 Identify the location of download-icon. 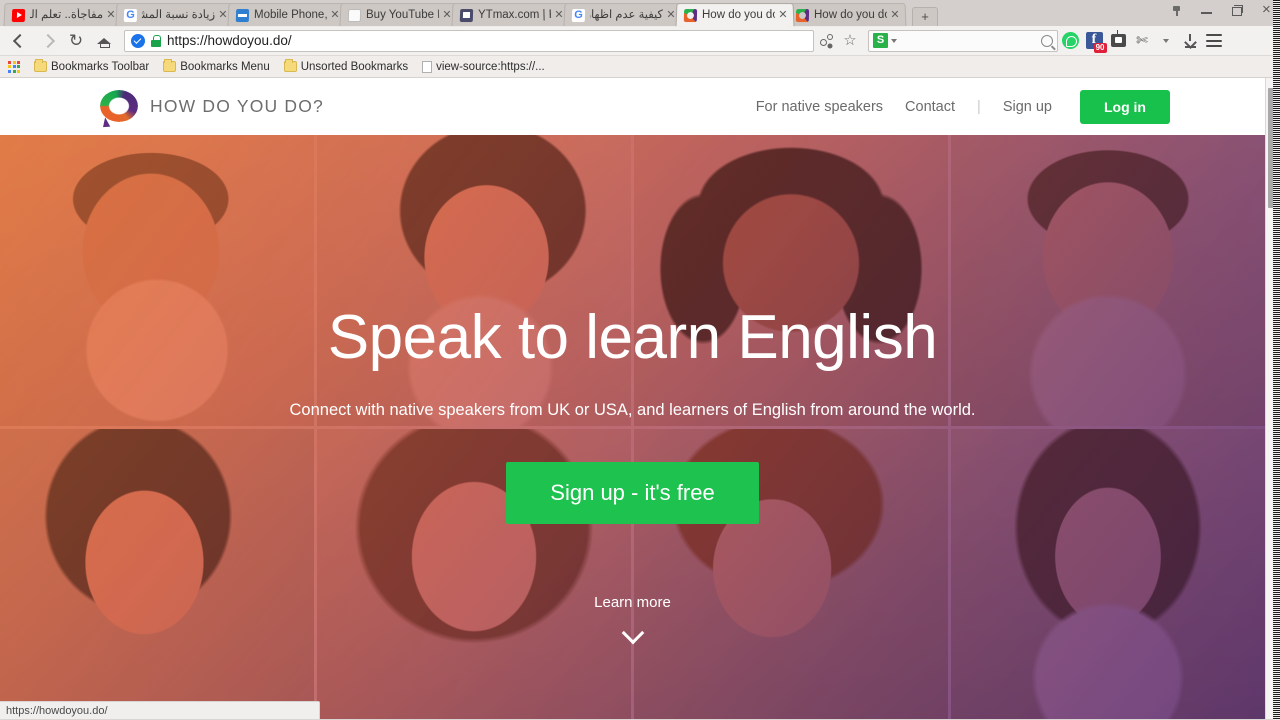
(1190, 40).